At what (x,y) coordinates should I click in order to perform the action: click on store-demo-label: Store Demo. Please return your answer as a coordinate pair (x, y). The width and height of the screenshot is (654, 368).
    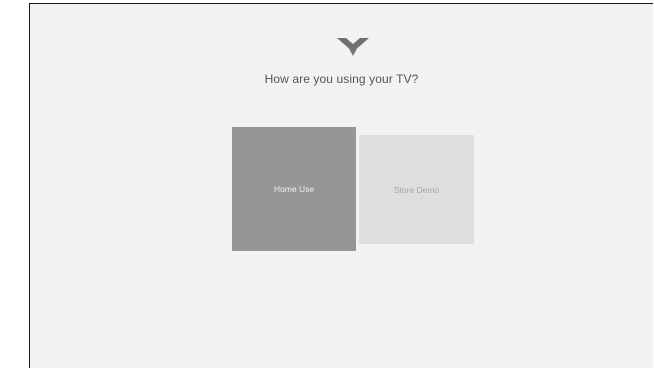
    Looking at the image, I should click on (416, 189).